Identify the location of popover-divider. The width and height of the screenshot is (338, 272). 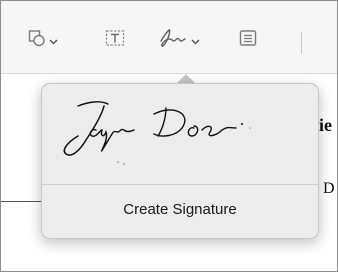
(180, 184).